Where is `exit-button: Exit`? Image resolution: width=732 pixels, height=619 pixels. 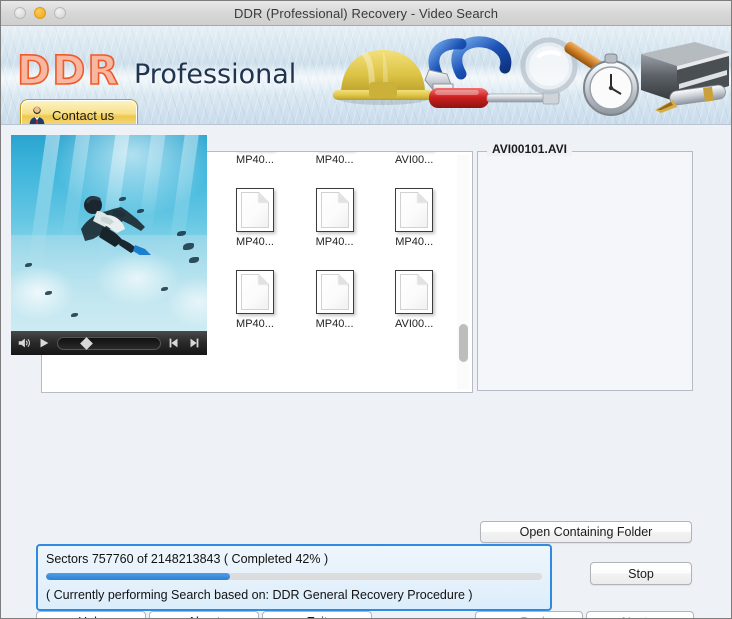 exit-button: Exit is located at coordinates (317, 614).